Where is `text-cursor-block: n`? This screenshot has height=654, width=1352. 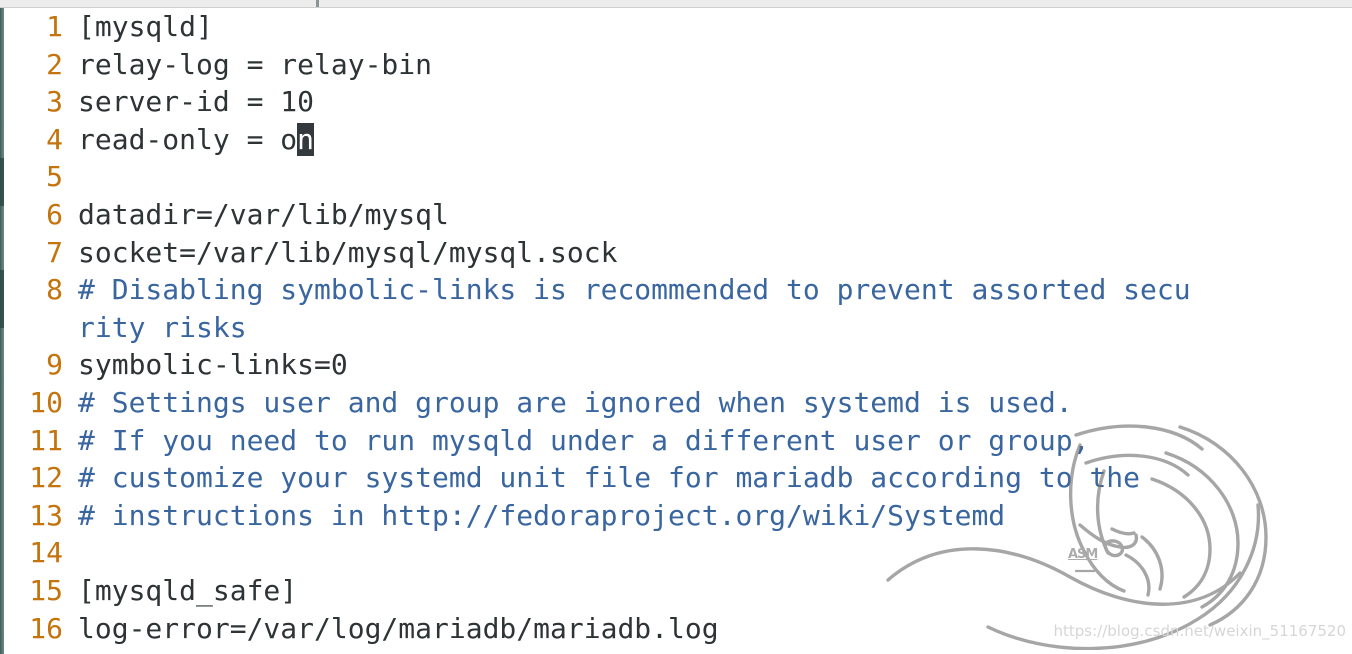 text-cursor-block: n is located at coordinates (306, 139).